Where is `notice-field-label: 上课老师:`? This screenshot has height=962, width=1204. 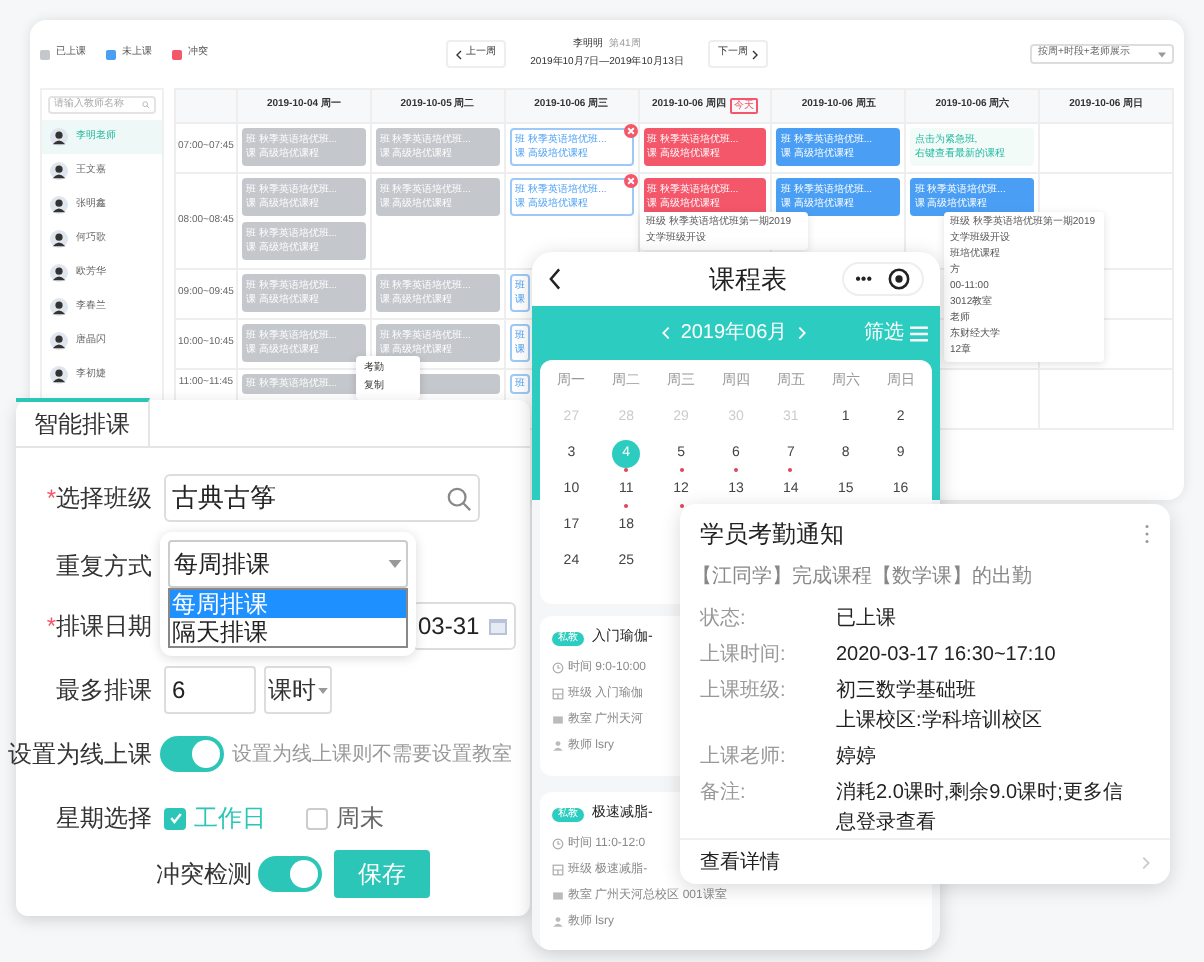 notice-field-label: 上课老师: is located at coordinates (744, 757).